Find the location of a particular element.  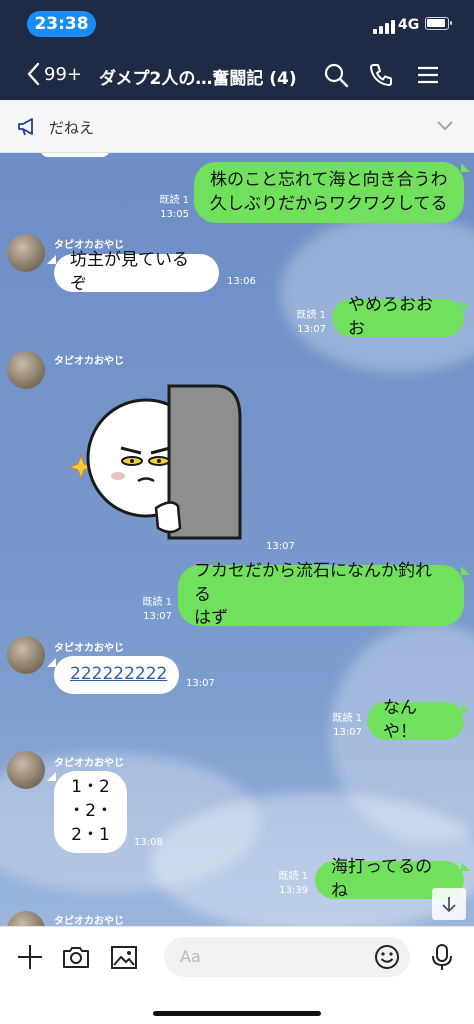

camera-icon is located at coordinates (76, 957).